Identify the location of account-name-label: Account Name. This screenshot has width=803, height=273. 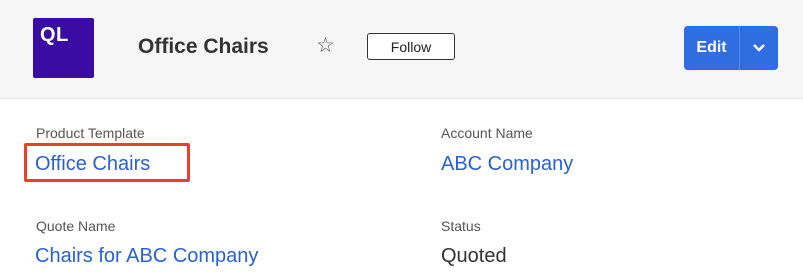
(487, 133).